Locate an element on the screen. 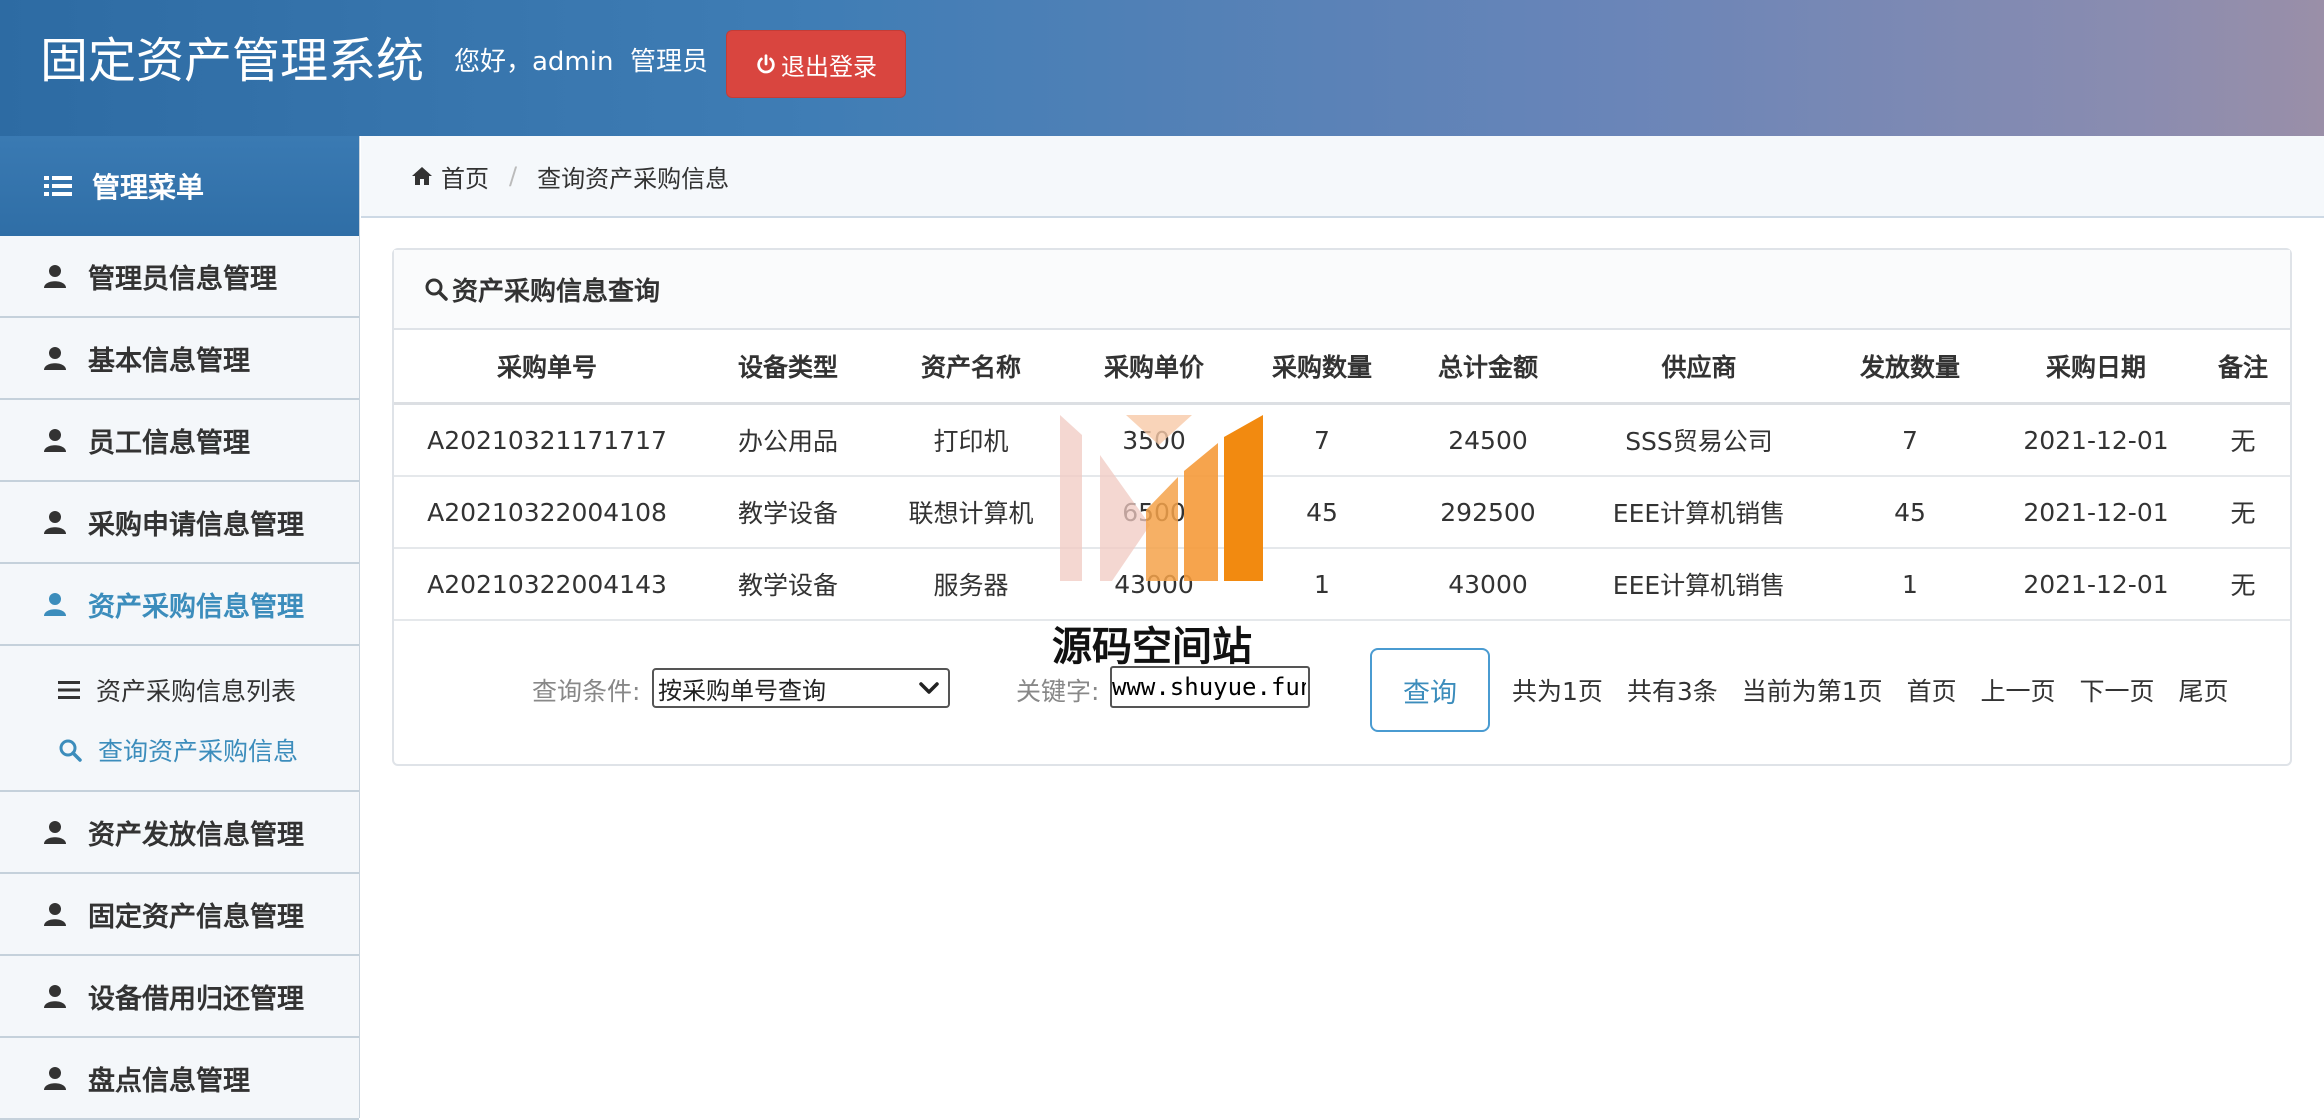 The image size is (2324, 1120). sidebar-item-asset-distribution: 资产发放信息管理 is located at coordinates (179, 833).